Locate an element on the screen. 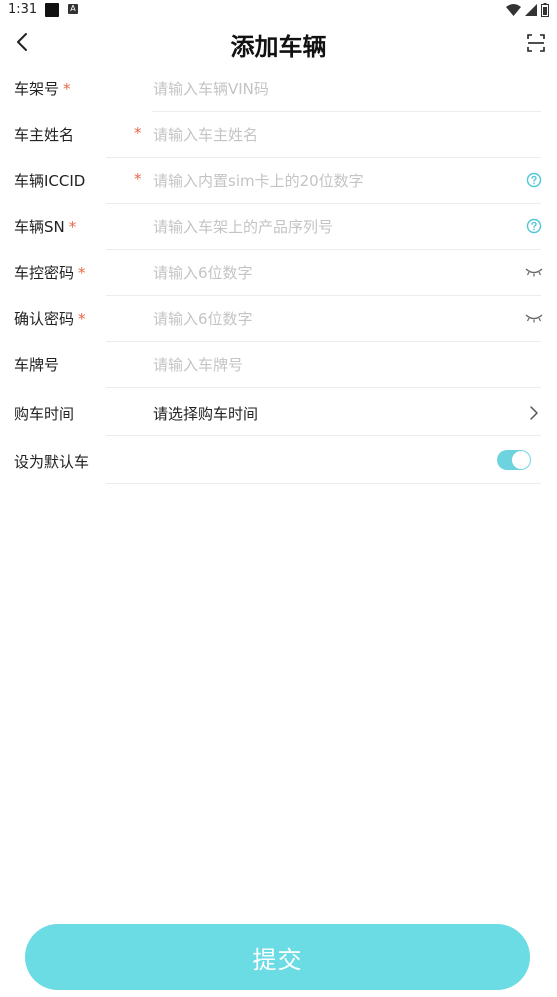 The height and width of the screenshot is (997, 557). confirm-password-label: 确认密码 * is located at coordinates (50, 318).